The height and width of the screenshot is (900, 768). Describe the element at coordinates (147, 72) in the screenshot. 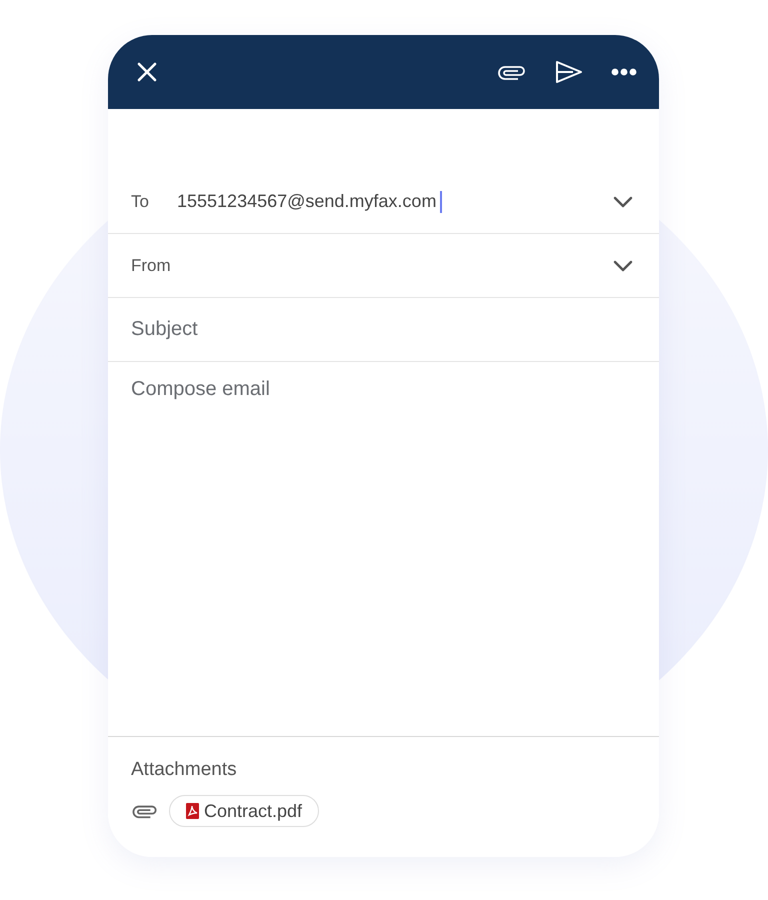

I see `close-icon` at that location.